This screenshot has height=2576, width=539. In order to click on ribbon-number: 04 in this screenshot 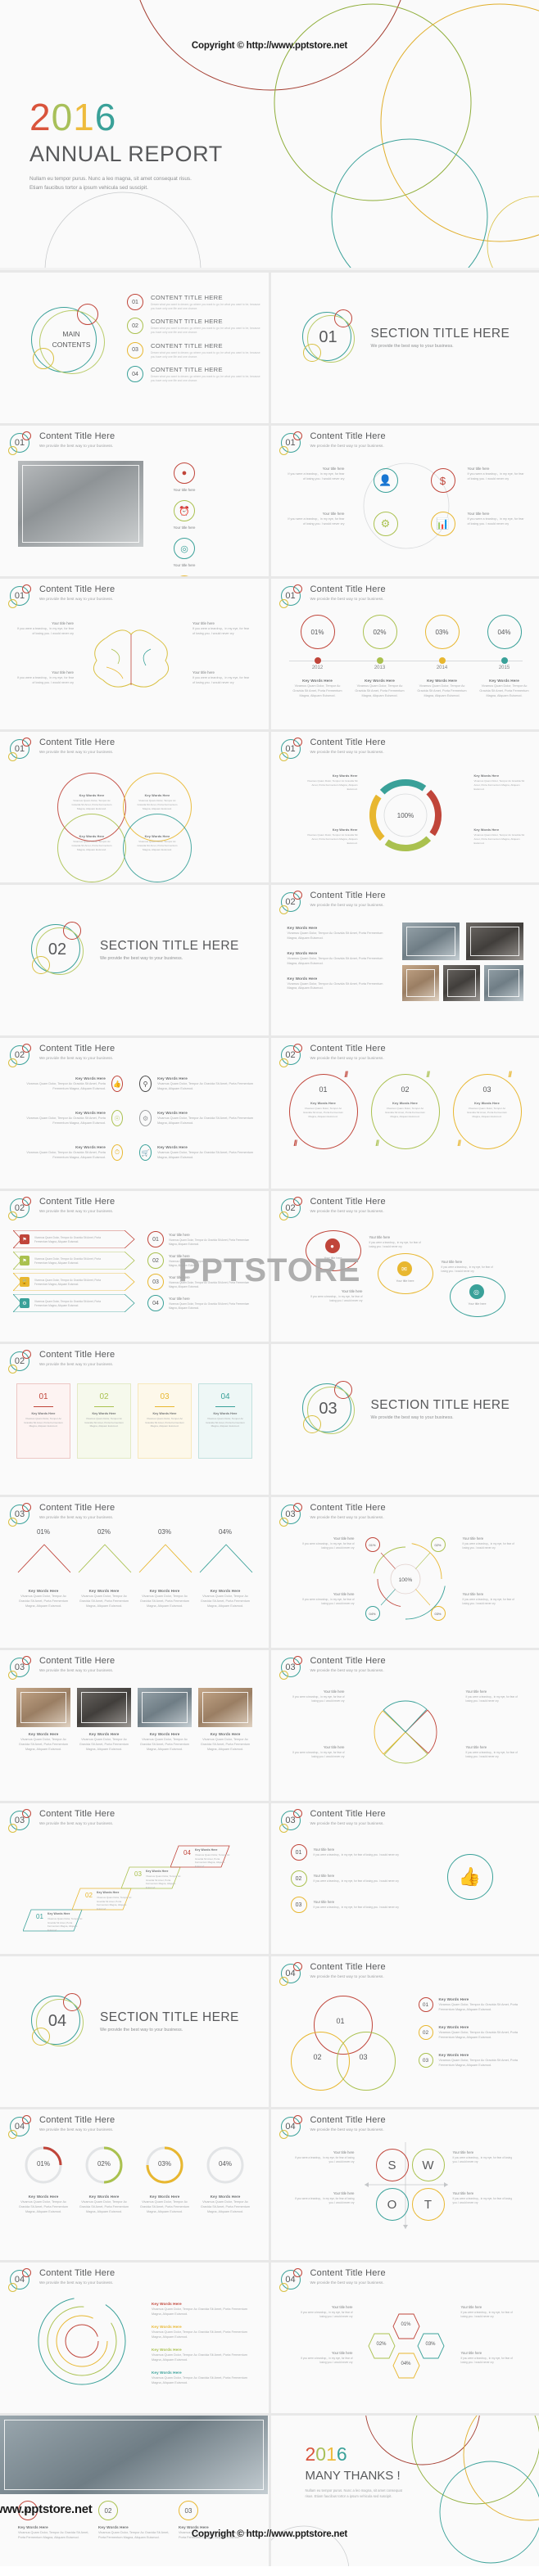, I will do `click(155, 1303)`.